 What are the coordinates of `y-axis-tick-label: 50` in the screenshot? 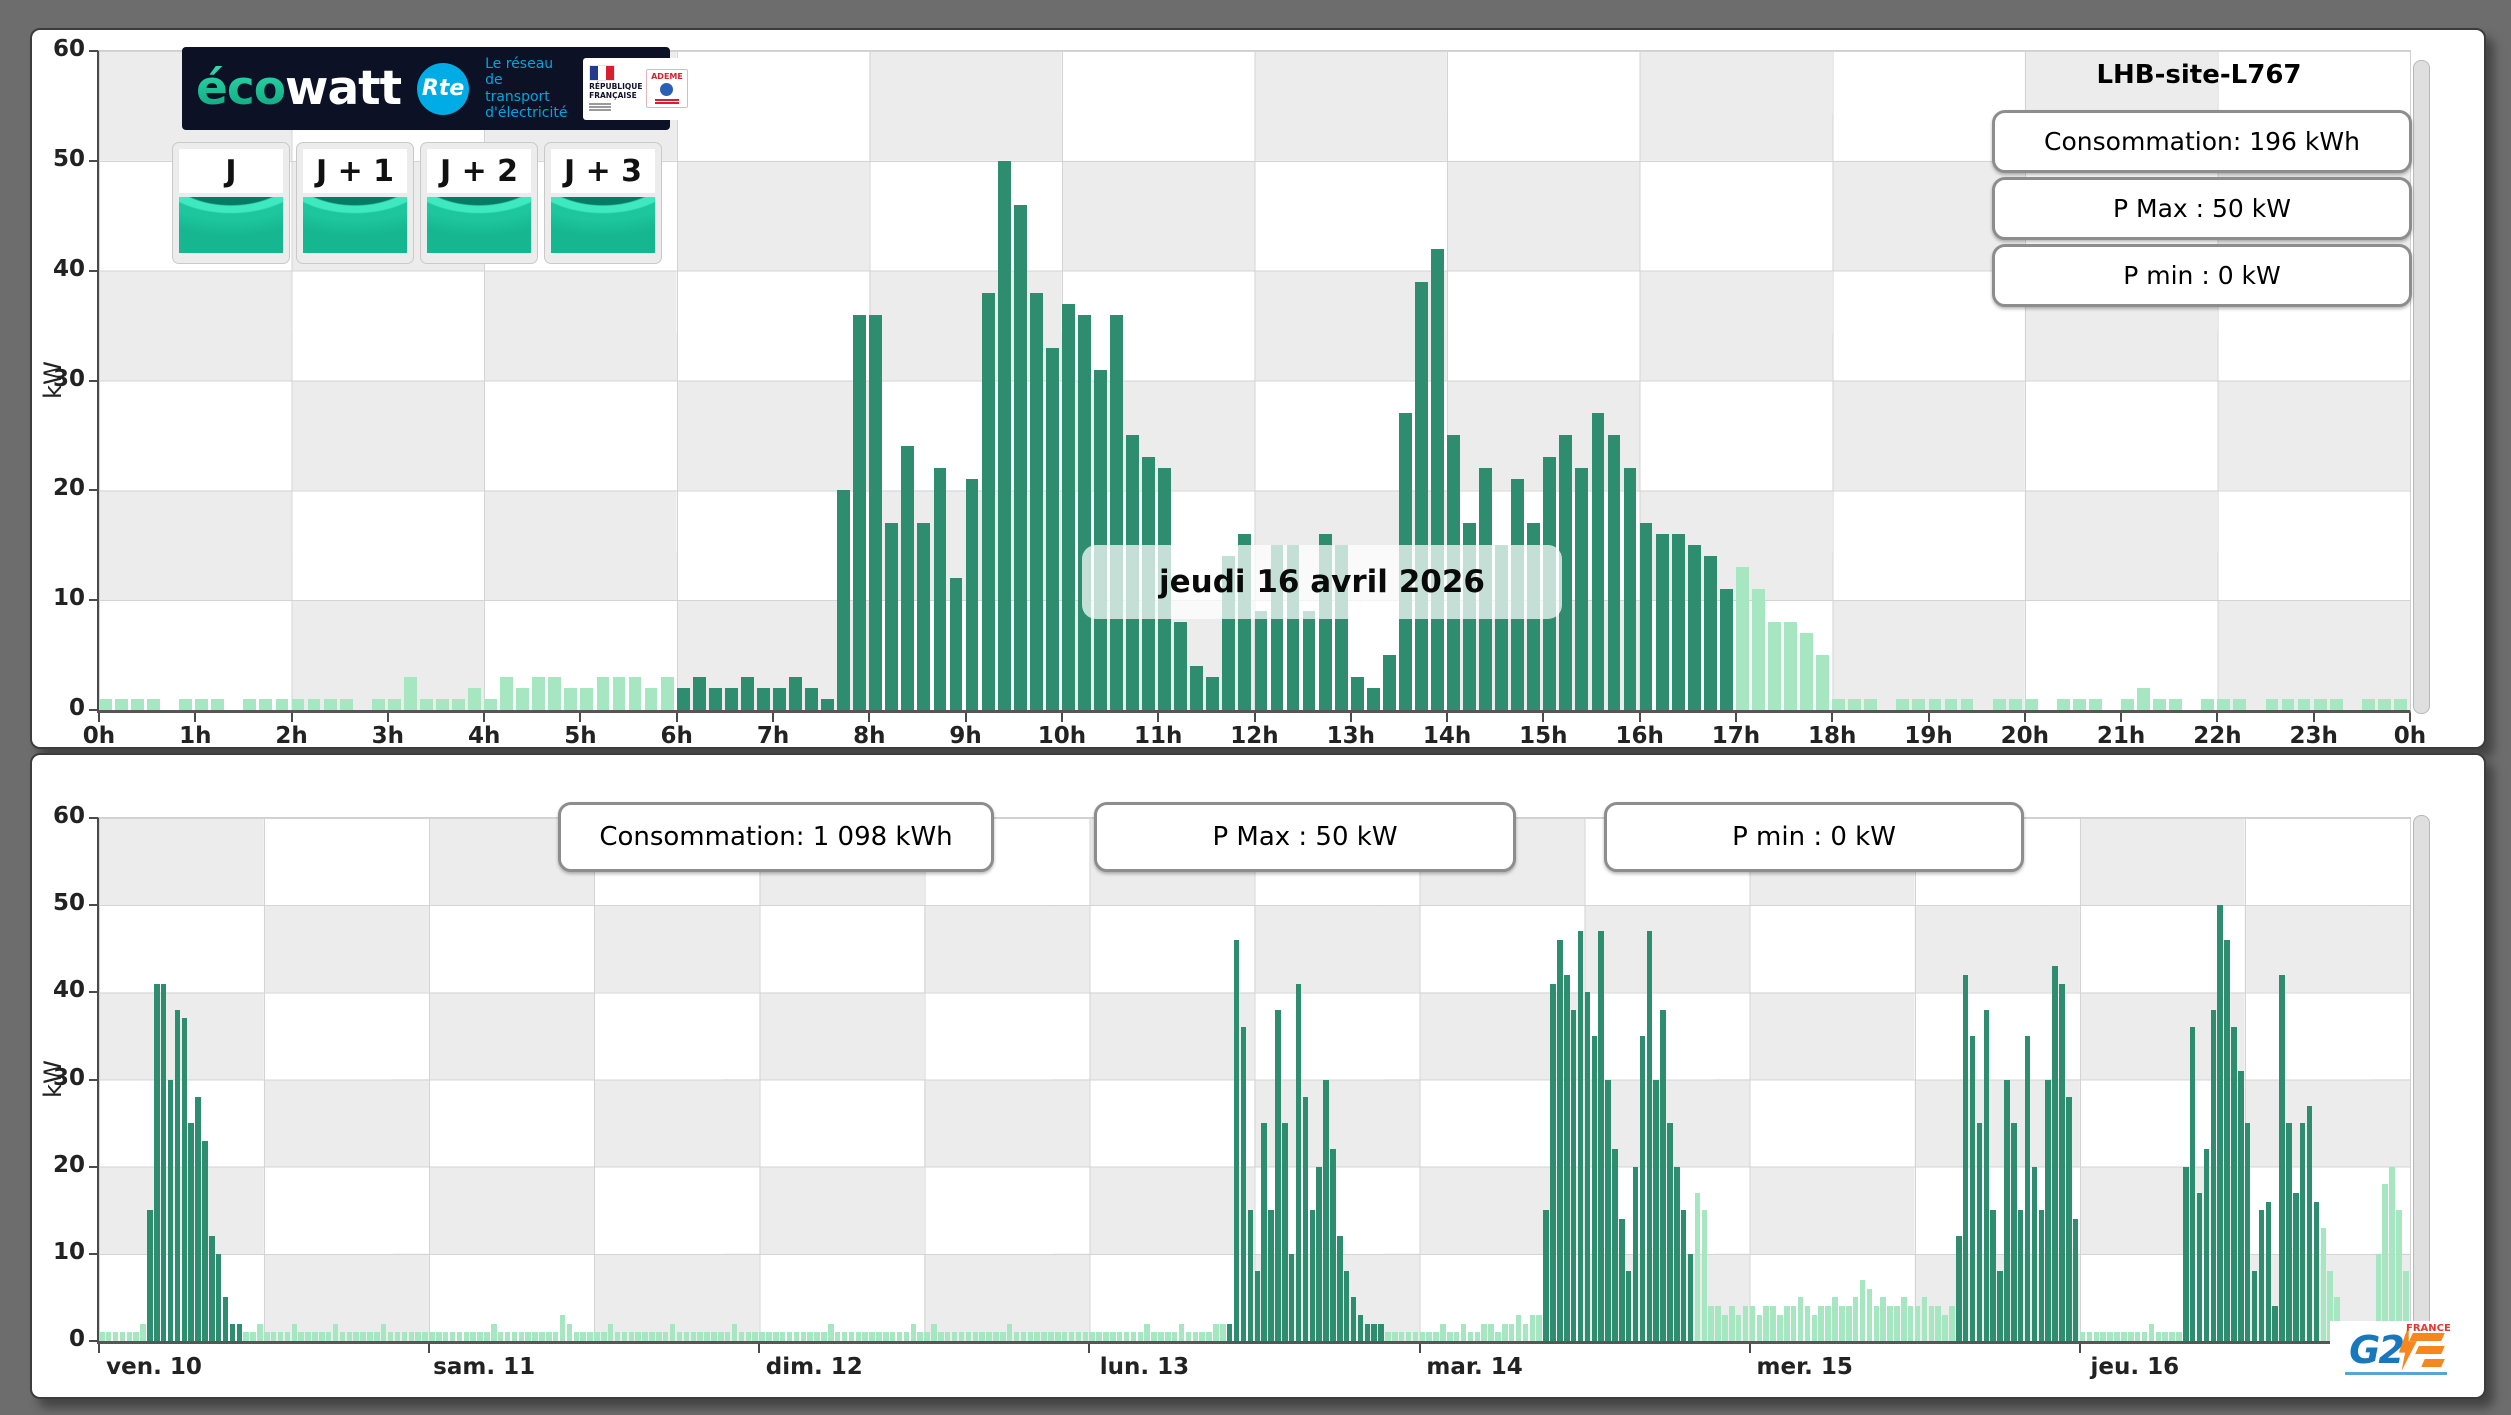 It's located at (68, 158).